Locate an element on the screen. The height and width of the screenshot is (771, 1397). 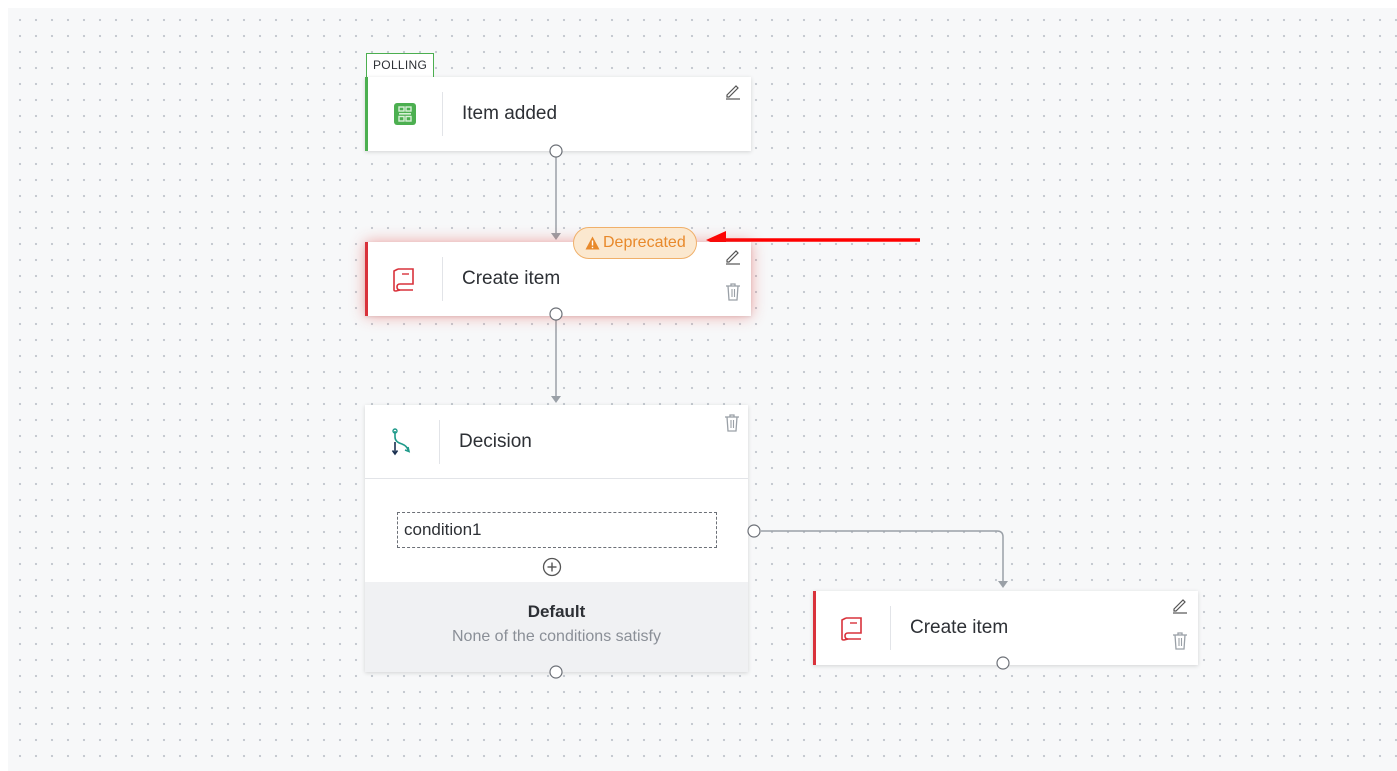
trigger-node: Item added is located at coordinates (558, 114).